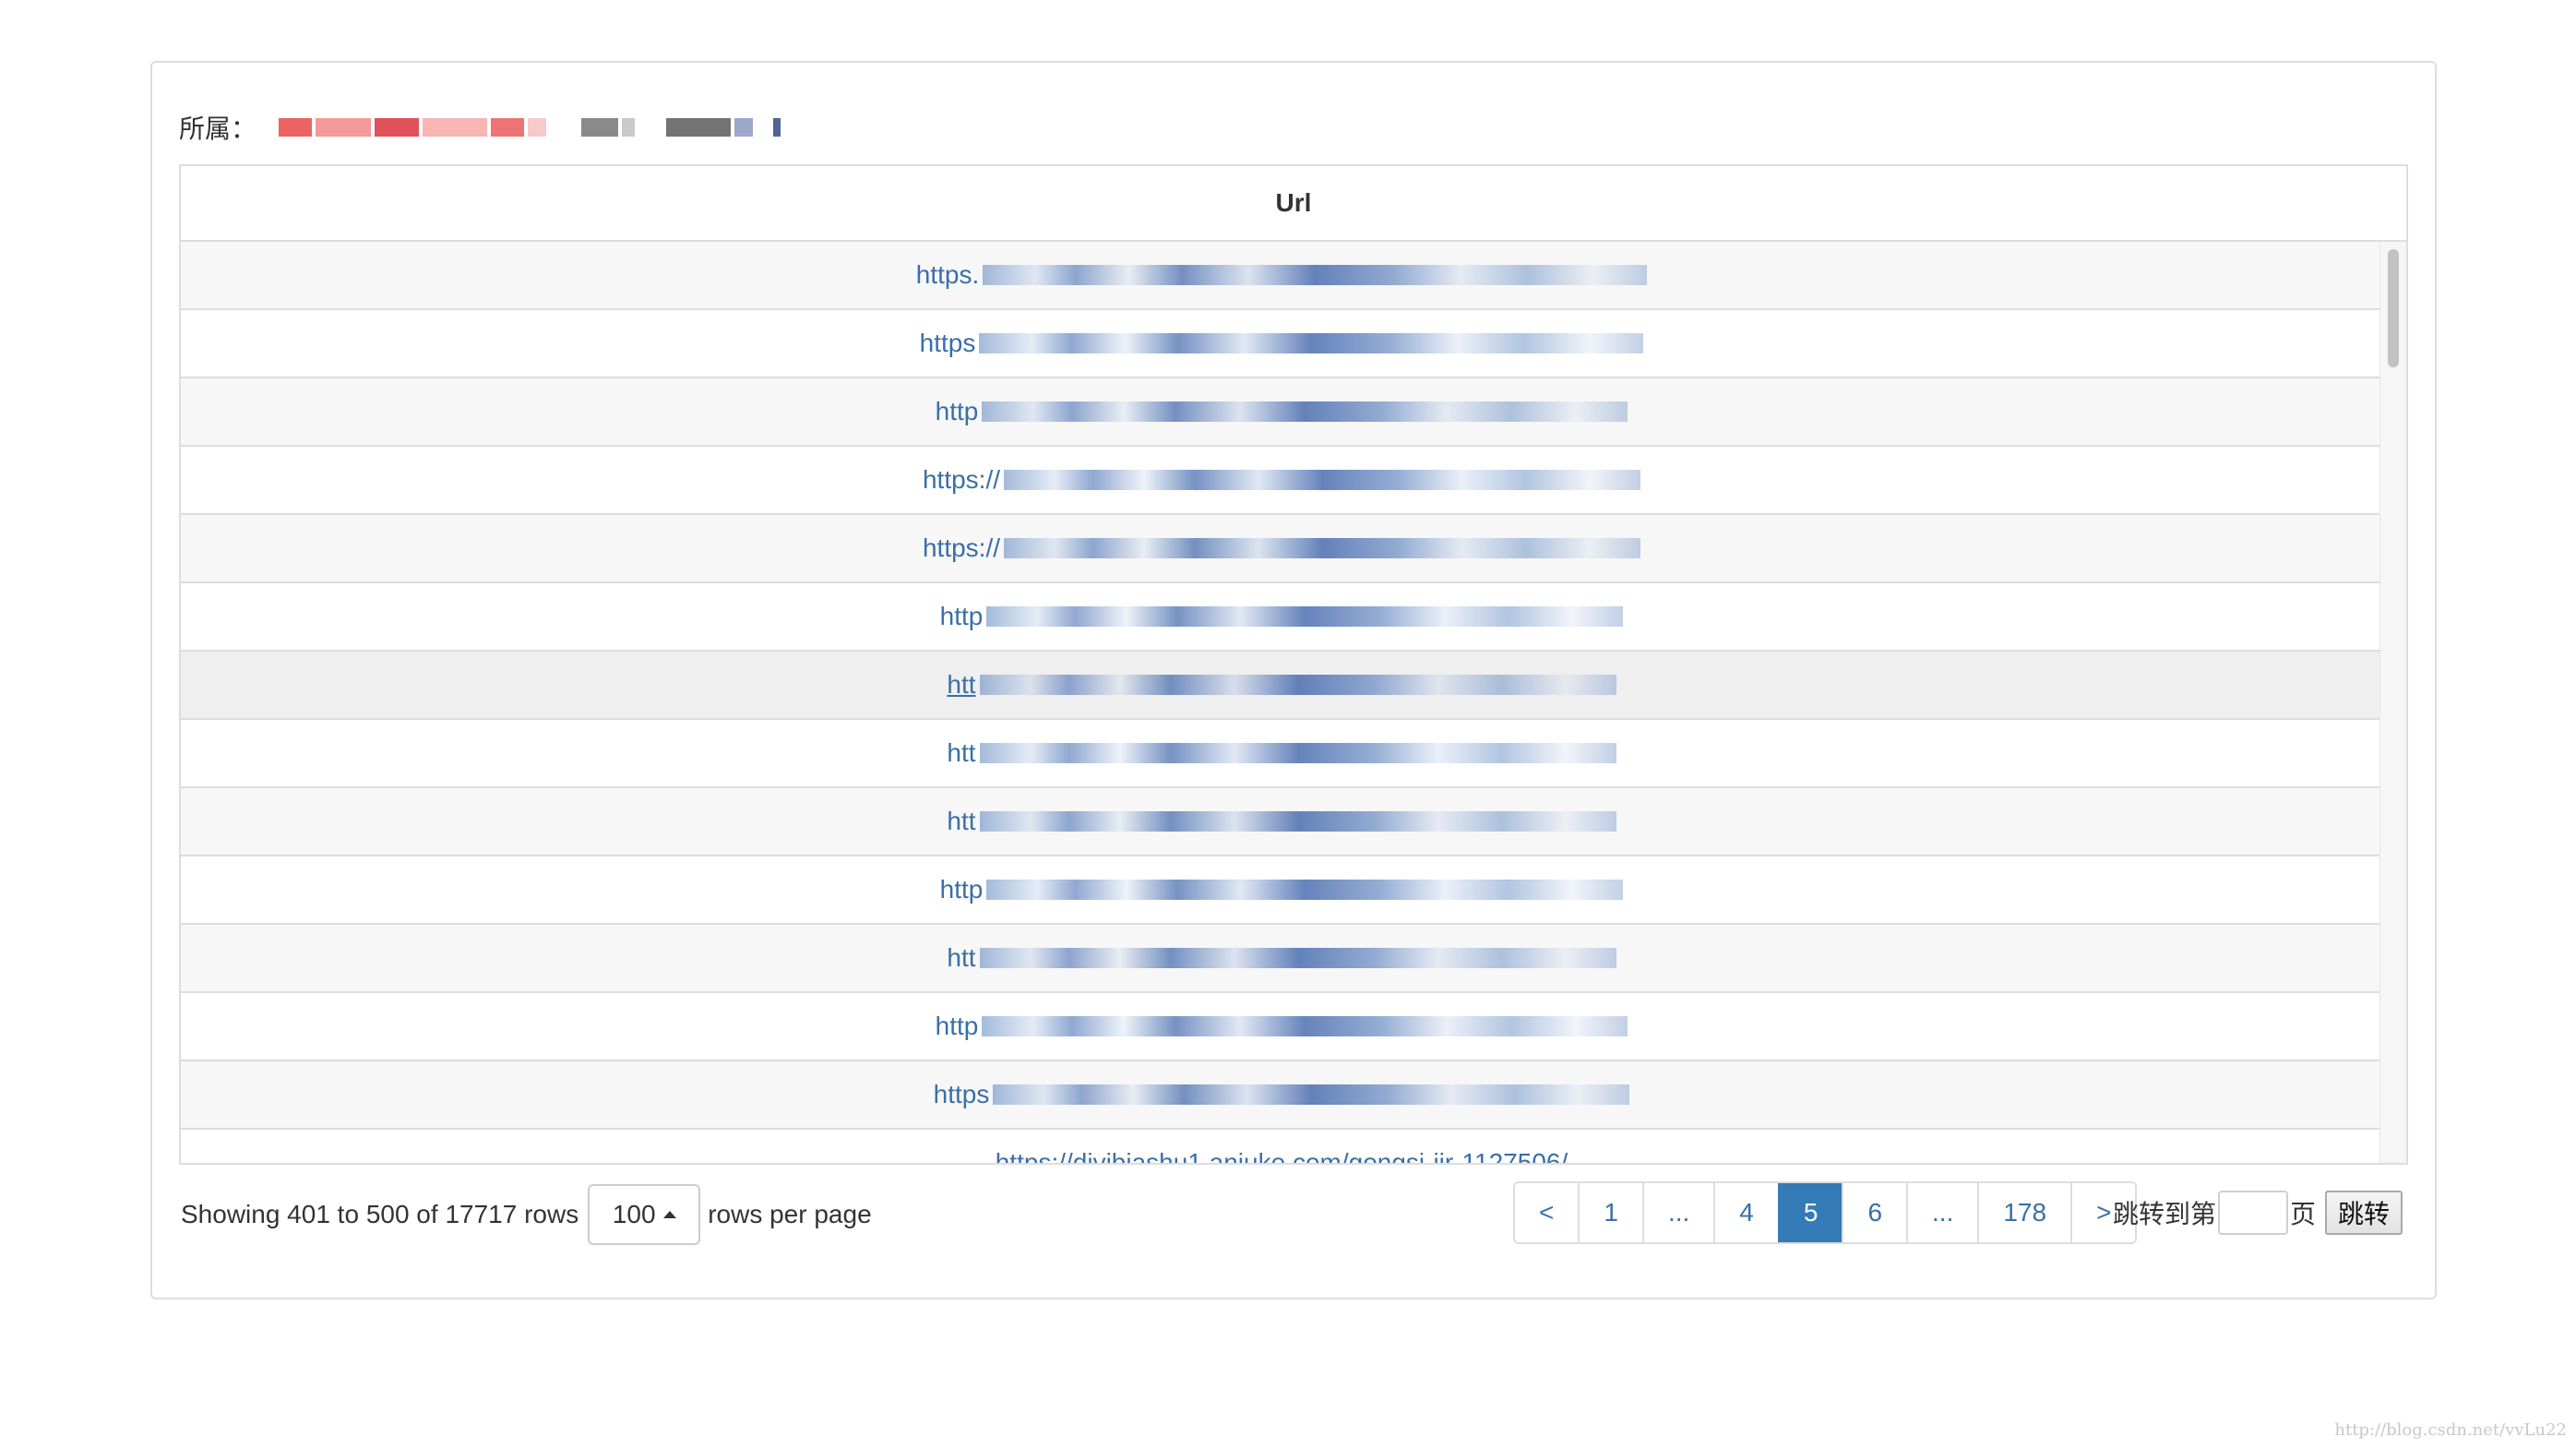 The image size is (2576, 1449). Describe the element at coordinates (1874, 1212) in the screenshot. I see `pagination-page-6: 6` at that location.